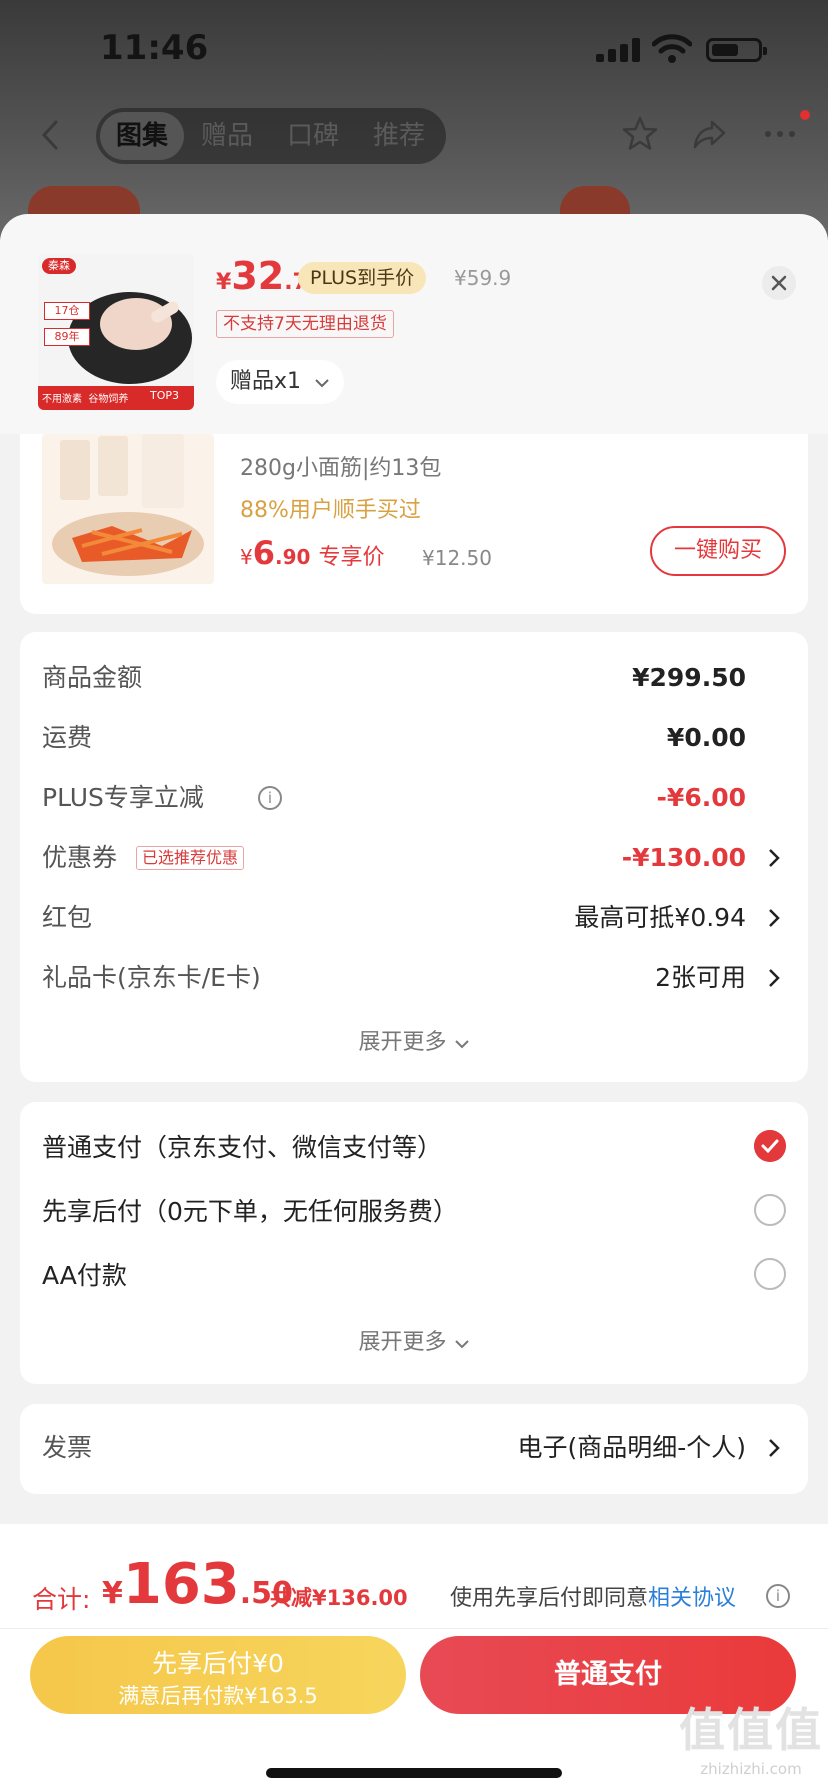 The height and width of the screenshot is (1792, 828). Describe the element at coordinates (61, 1599) in the screenshot. I see `total-label: 合计:` at that location.